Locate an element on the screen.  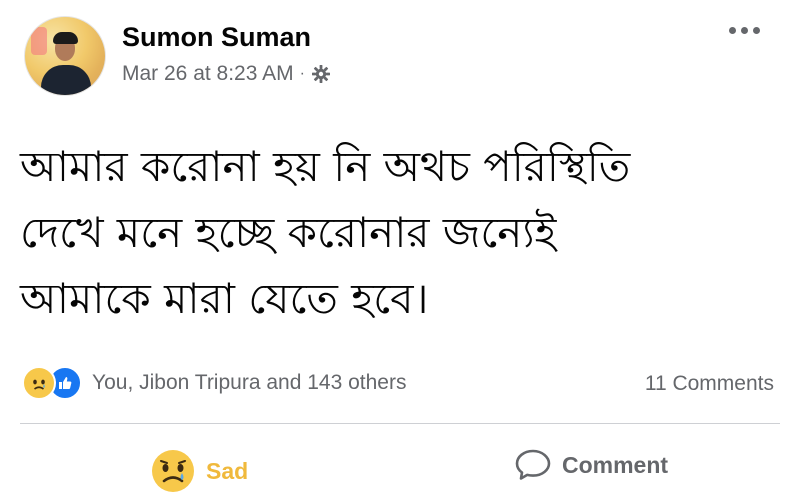
gear-icon is located at coordinates (321, 74).